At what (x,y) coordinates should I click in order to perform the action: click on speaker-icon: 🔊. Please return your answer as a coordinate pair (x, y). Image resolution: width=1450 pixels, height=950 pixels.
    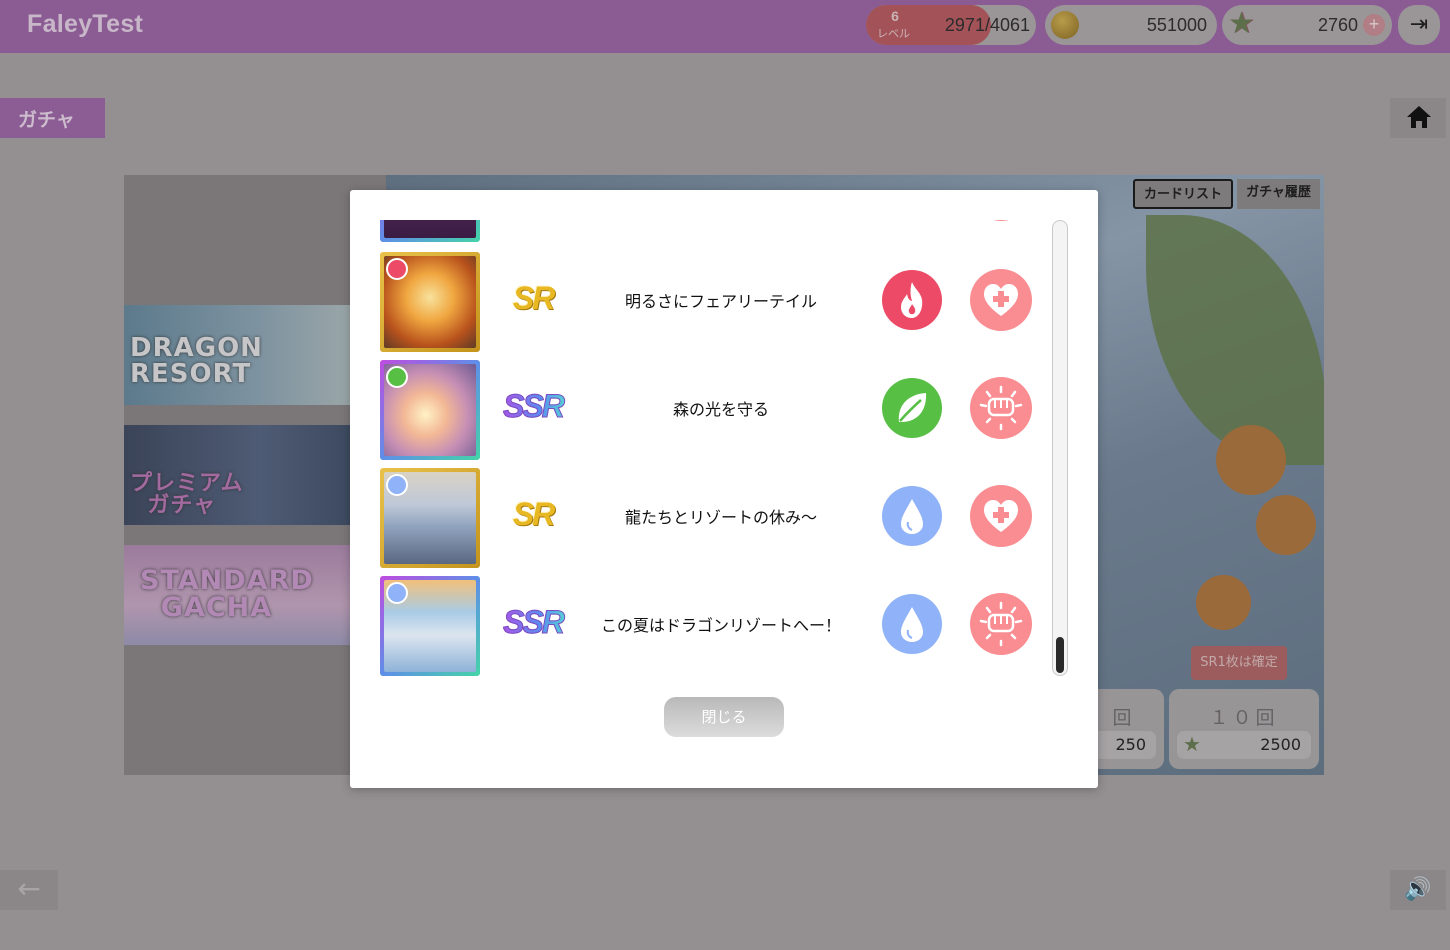
    Looking at the image, I should click on (1418, 889).